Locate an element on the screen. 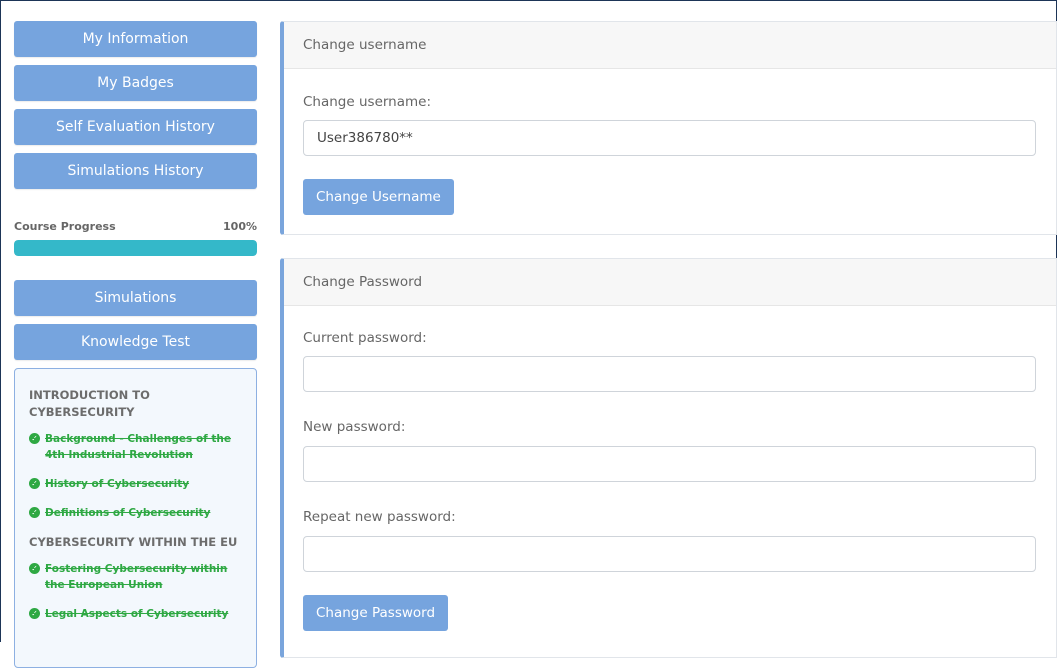 The image size is (1057, 668). new-password-input is located at coordinates (669, 464).